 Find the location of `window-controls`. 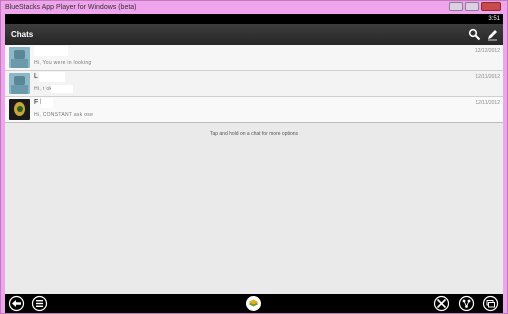

window-controls is located at coordinates (475, 7).